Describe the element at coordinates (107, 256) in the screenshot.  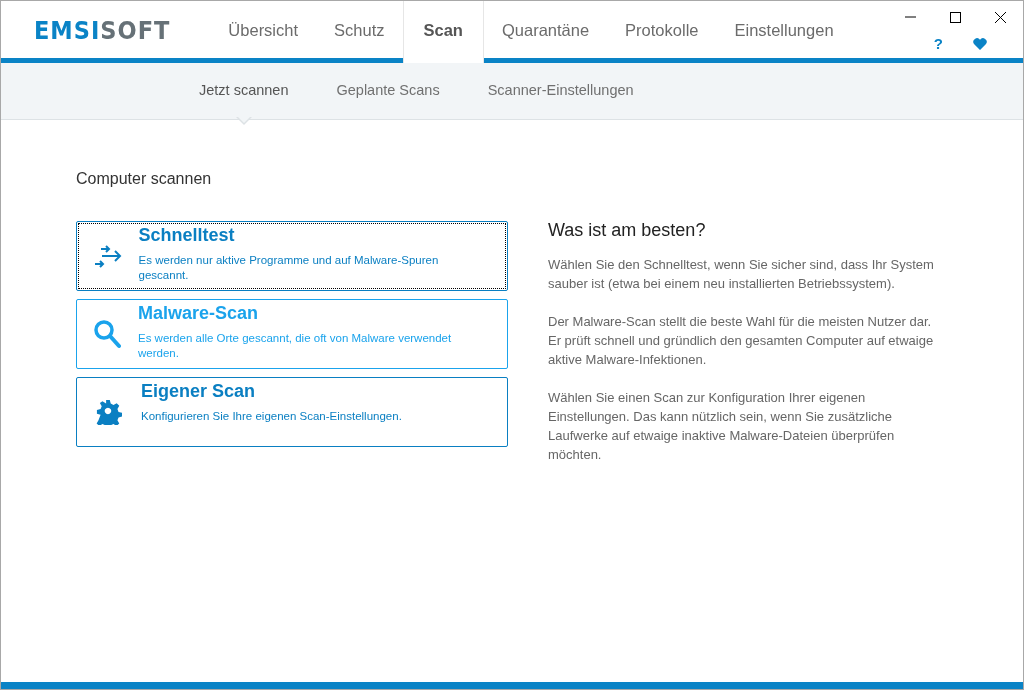
I see `arrows-icon` at that location.